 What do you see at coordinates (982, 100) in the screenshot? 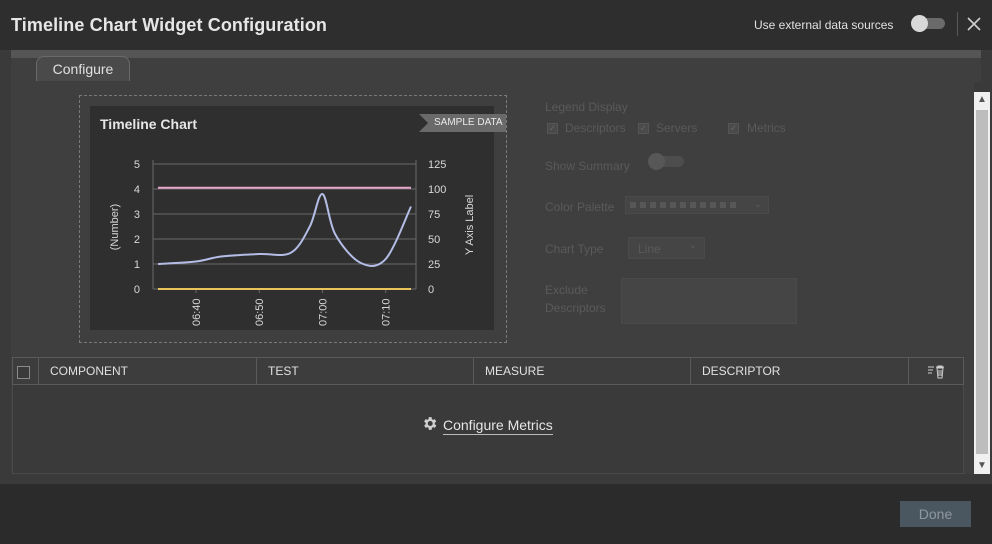
I see `scroll-up-icon: ▲` at bounding box center [982, 100].